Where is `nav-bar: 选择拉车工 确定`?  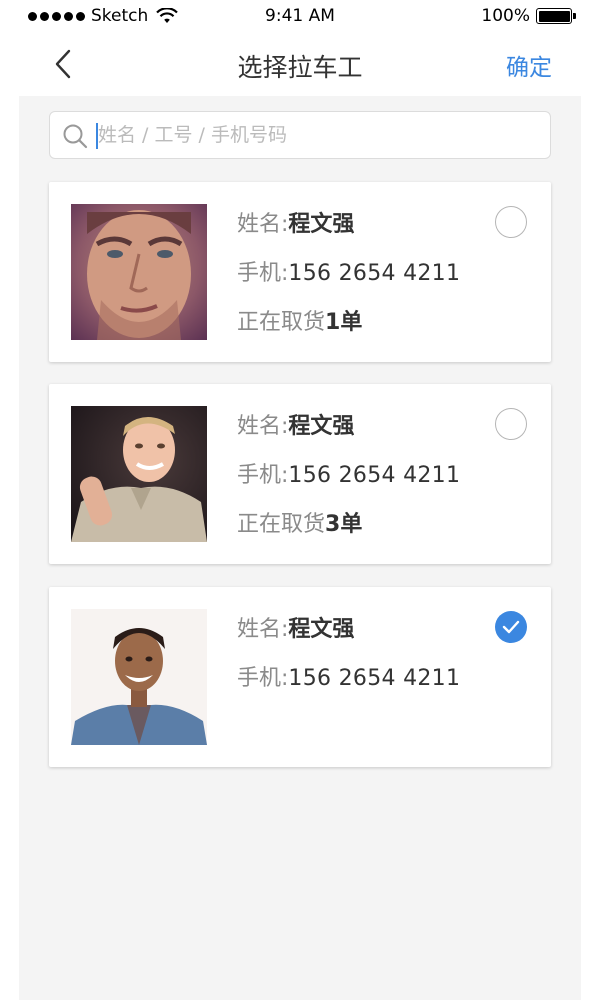 nav-bar: 选择拉车工 确定 is located at coordinates (300, 64).